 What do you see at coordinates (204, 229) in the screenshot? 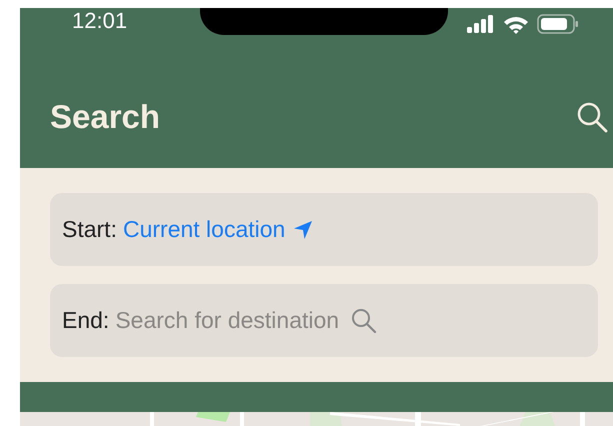
I see `start-location-value: Current location` at bounding box center [204, 229].